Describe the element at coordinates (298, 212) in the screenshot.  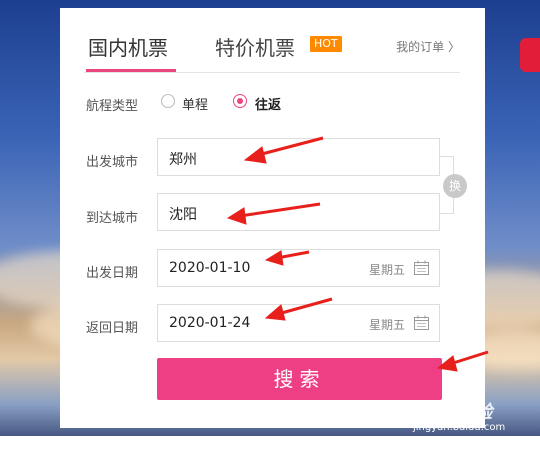
I see `to-city-input: 沈阳` at that location.